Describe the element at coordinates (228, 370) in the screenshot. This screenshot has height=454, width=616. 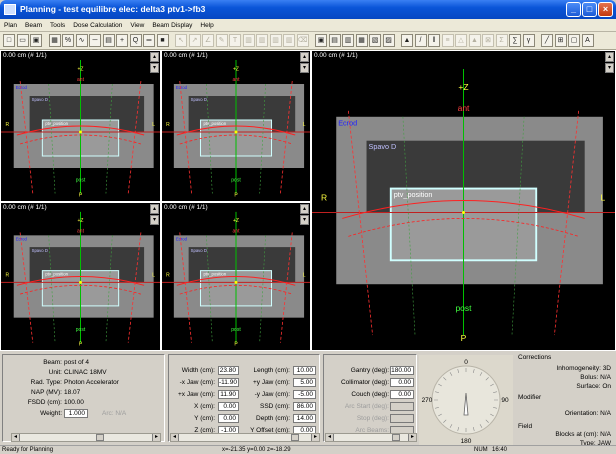
I see `width-field: 23.80` at that location.